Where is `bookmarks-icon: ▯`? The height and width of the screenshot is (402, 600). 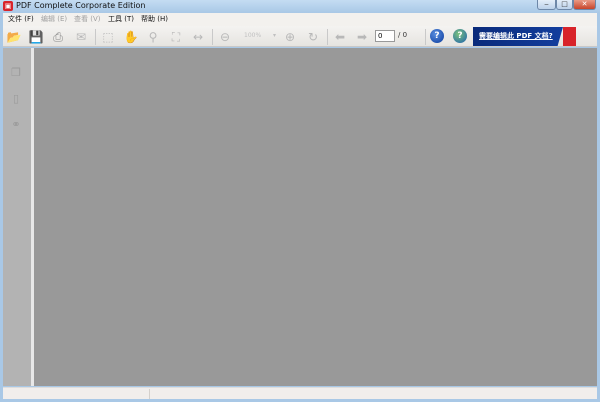 bookmarks-icon: ▯ is located at coordinates (16, 99).